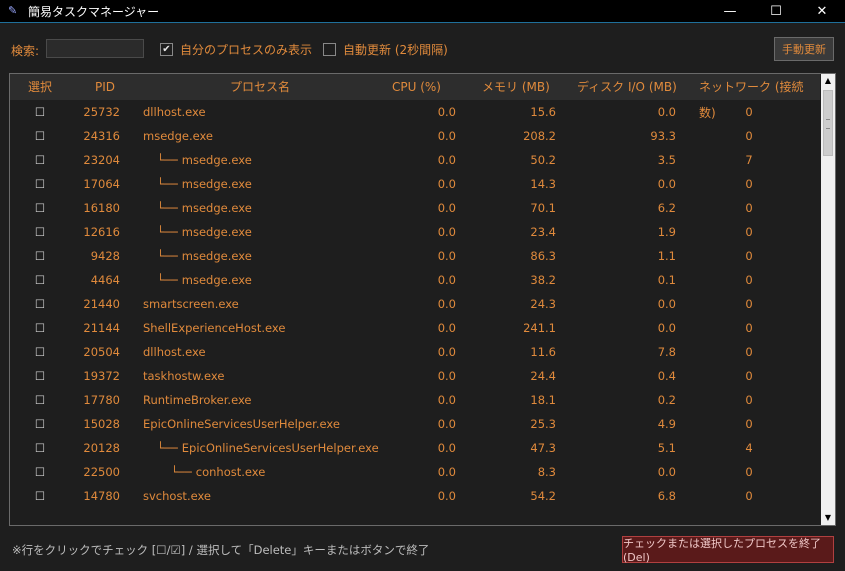 The width and height of the screenshot is (845, 571). Describe the element at coordinates (543, 256) in the screenshot. I see `memory-cell: 86.3` at that location.